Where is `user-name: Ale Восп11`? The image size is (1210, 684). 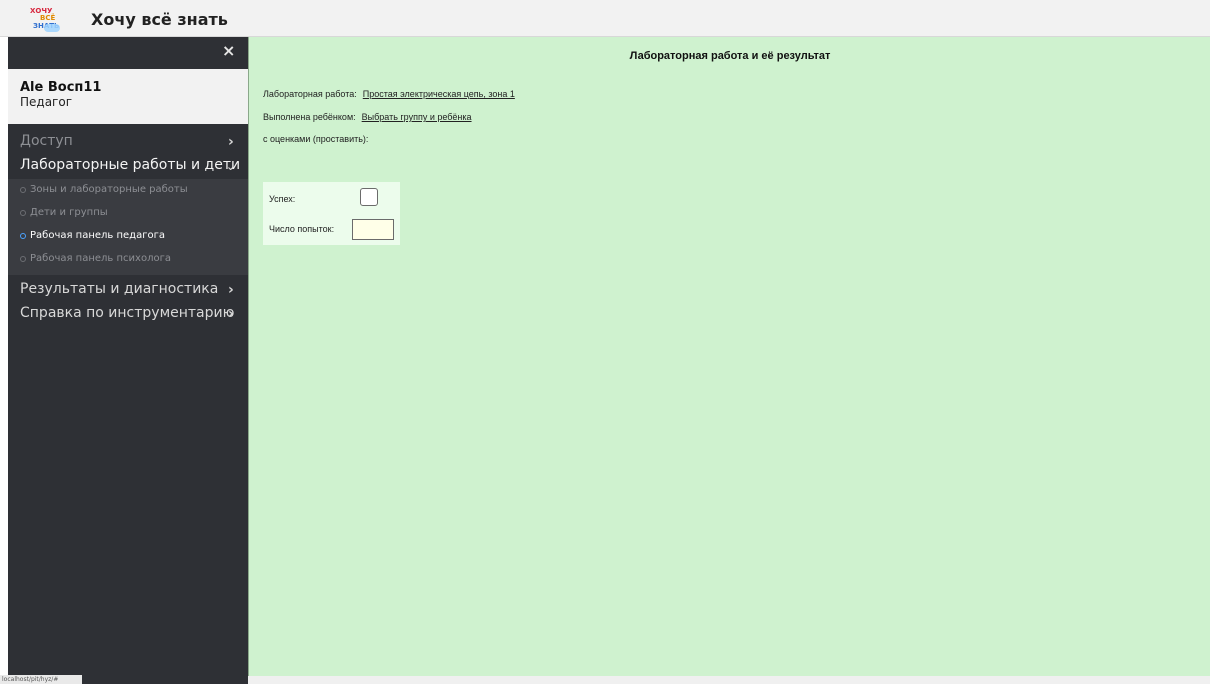
user-name: Ale Восп11 is located at coordinates (61, 87).